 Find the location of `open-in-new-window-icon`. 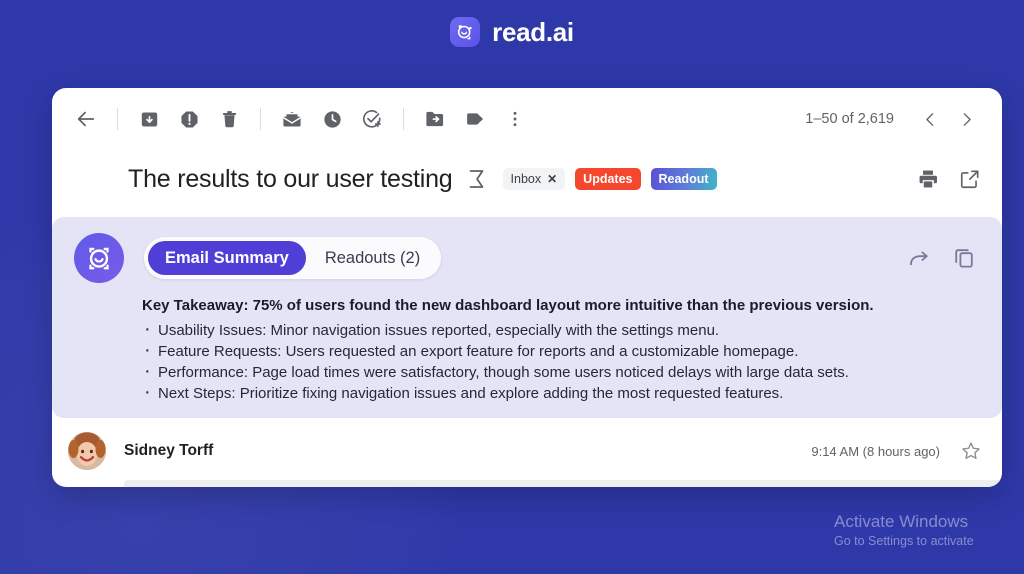

open-in-new-window-icon is located at coordinates (970, 179).